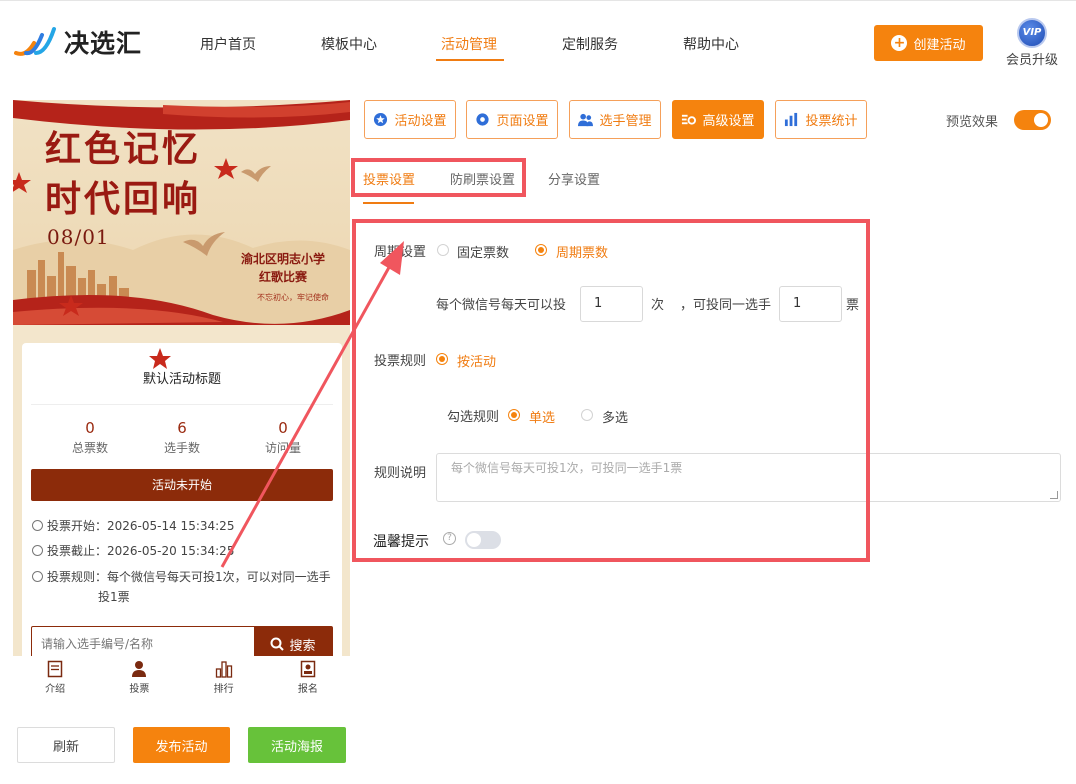  I want to click on tab-label: 页面设置, so click(522, 121).